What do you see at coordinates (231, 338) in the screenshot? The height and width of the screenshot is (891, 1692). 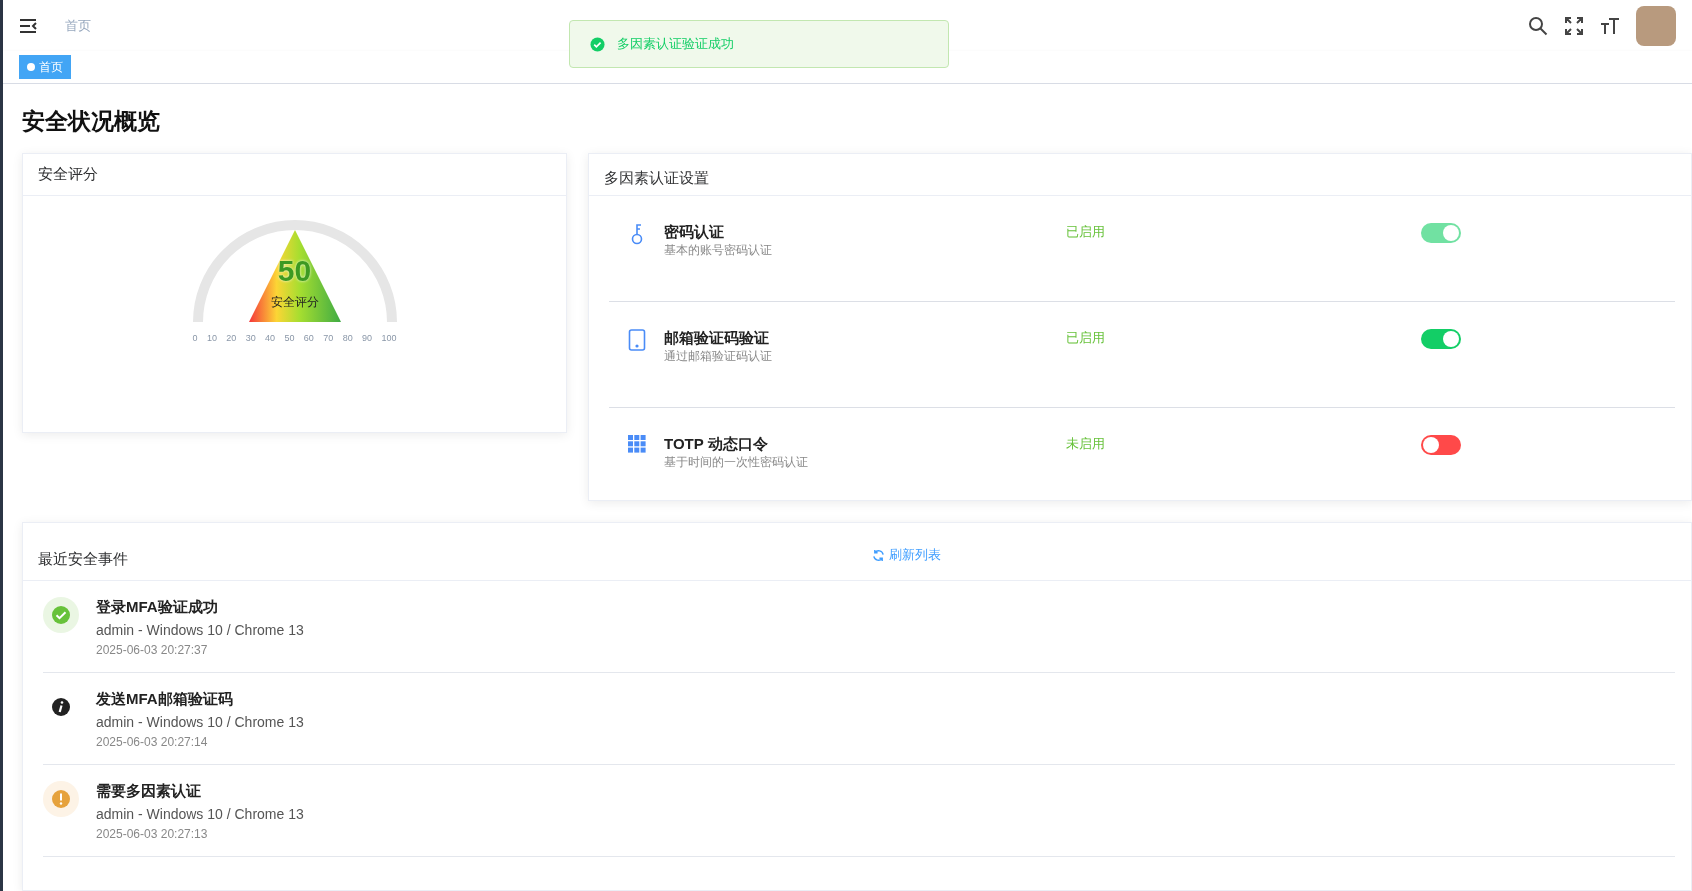 I see `gauge-tick-label: 20` at bounding box center [231, 338].